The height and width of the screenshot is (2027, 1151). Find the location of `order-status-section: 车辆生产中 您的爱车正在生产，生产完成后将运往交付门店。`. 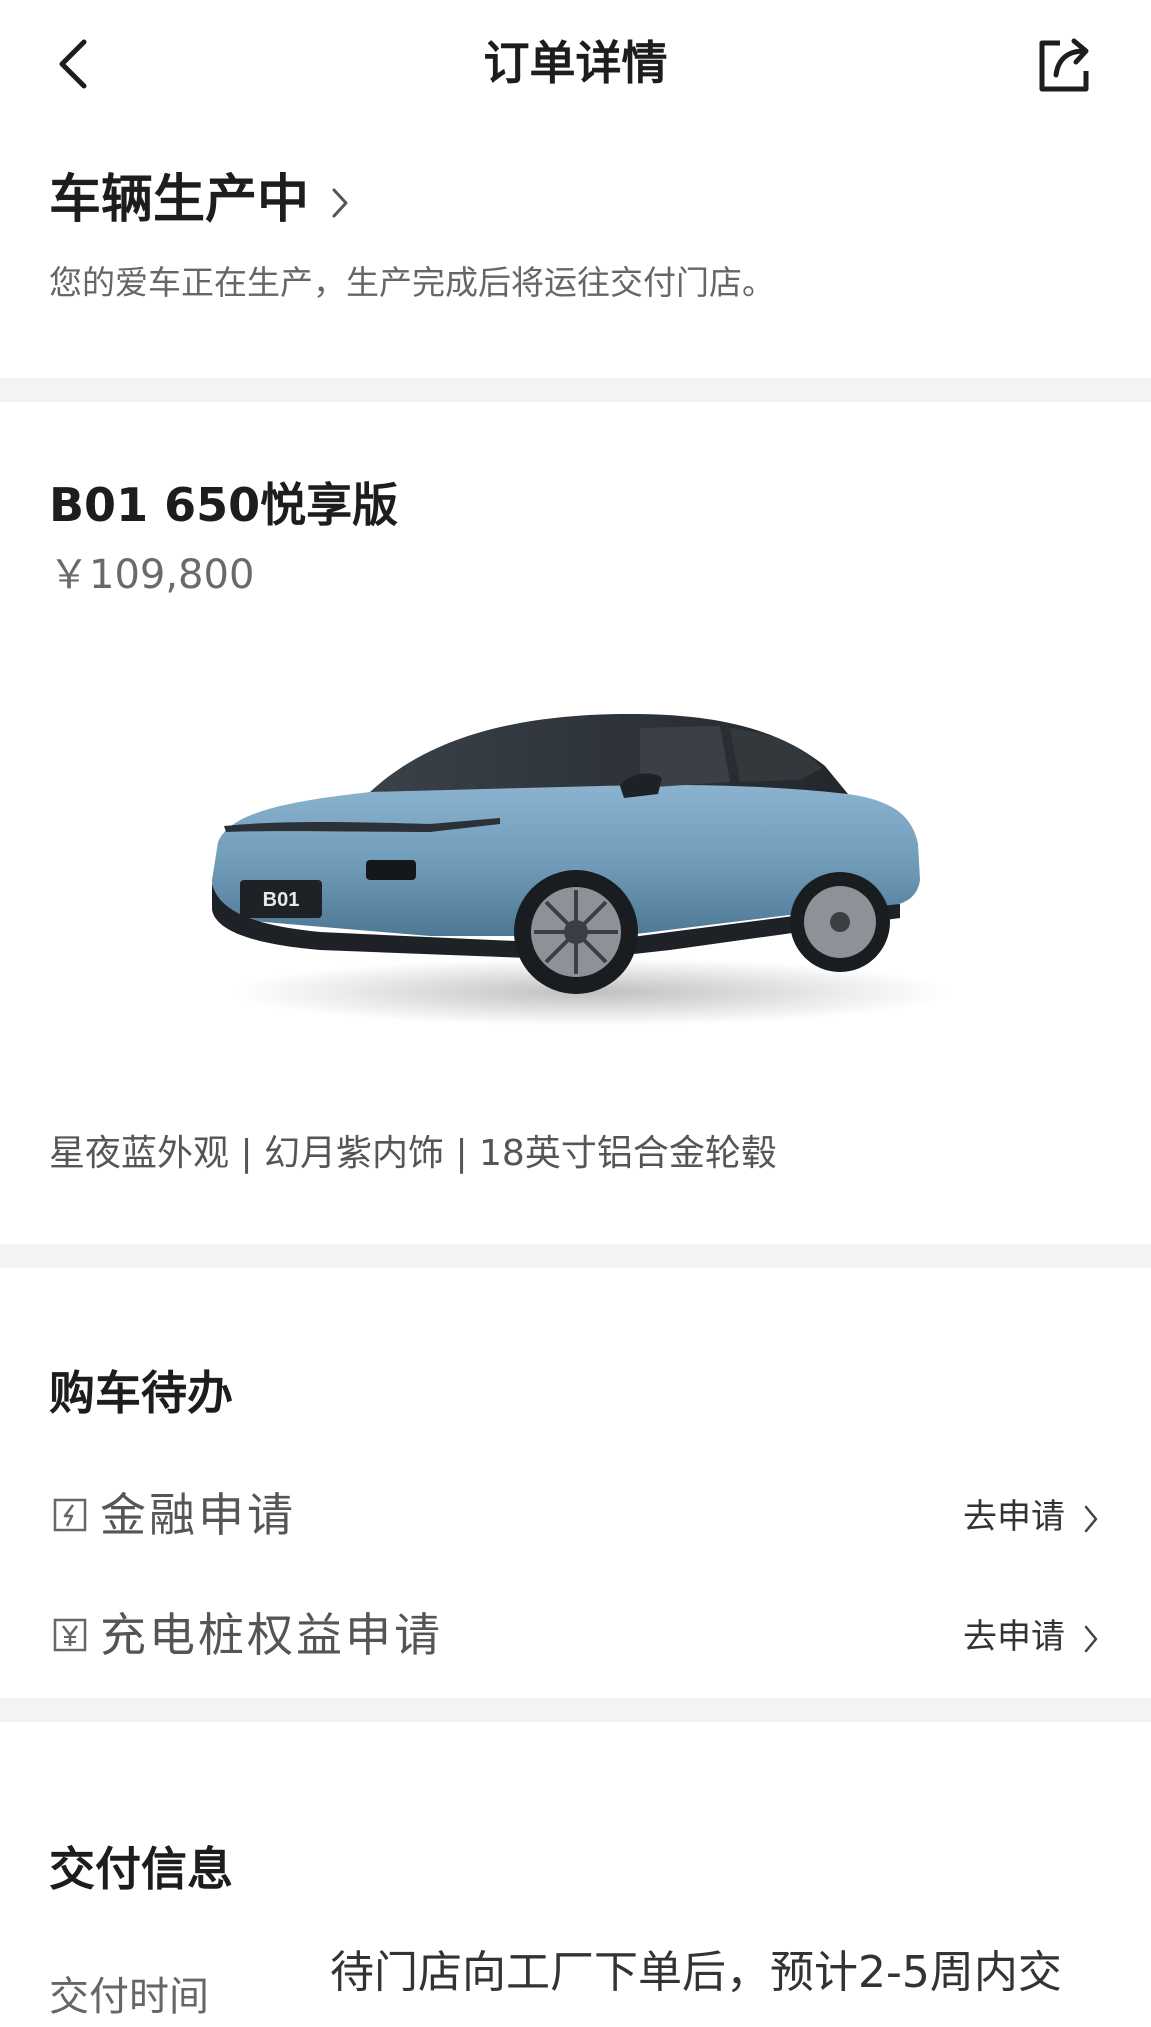

order-status-section: 车辆生产中 您的爱车正在生产，生产完成后将运往交付门店。 is located at coordinates (575, 253).